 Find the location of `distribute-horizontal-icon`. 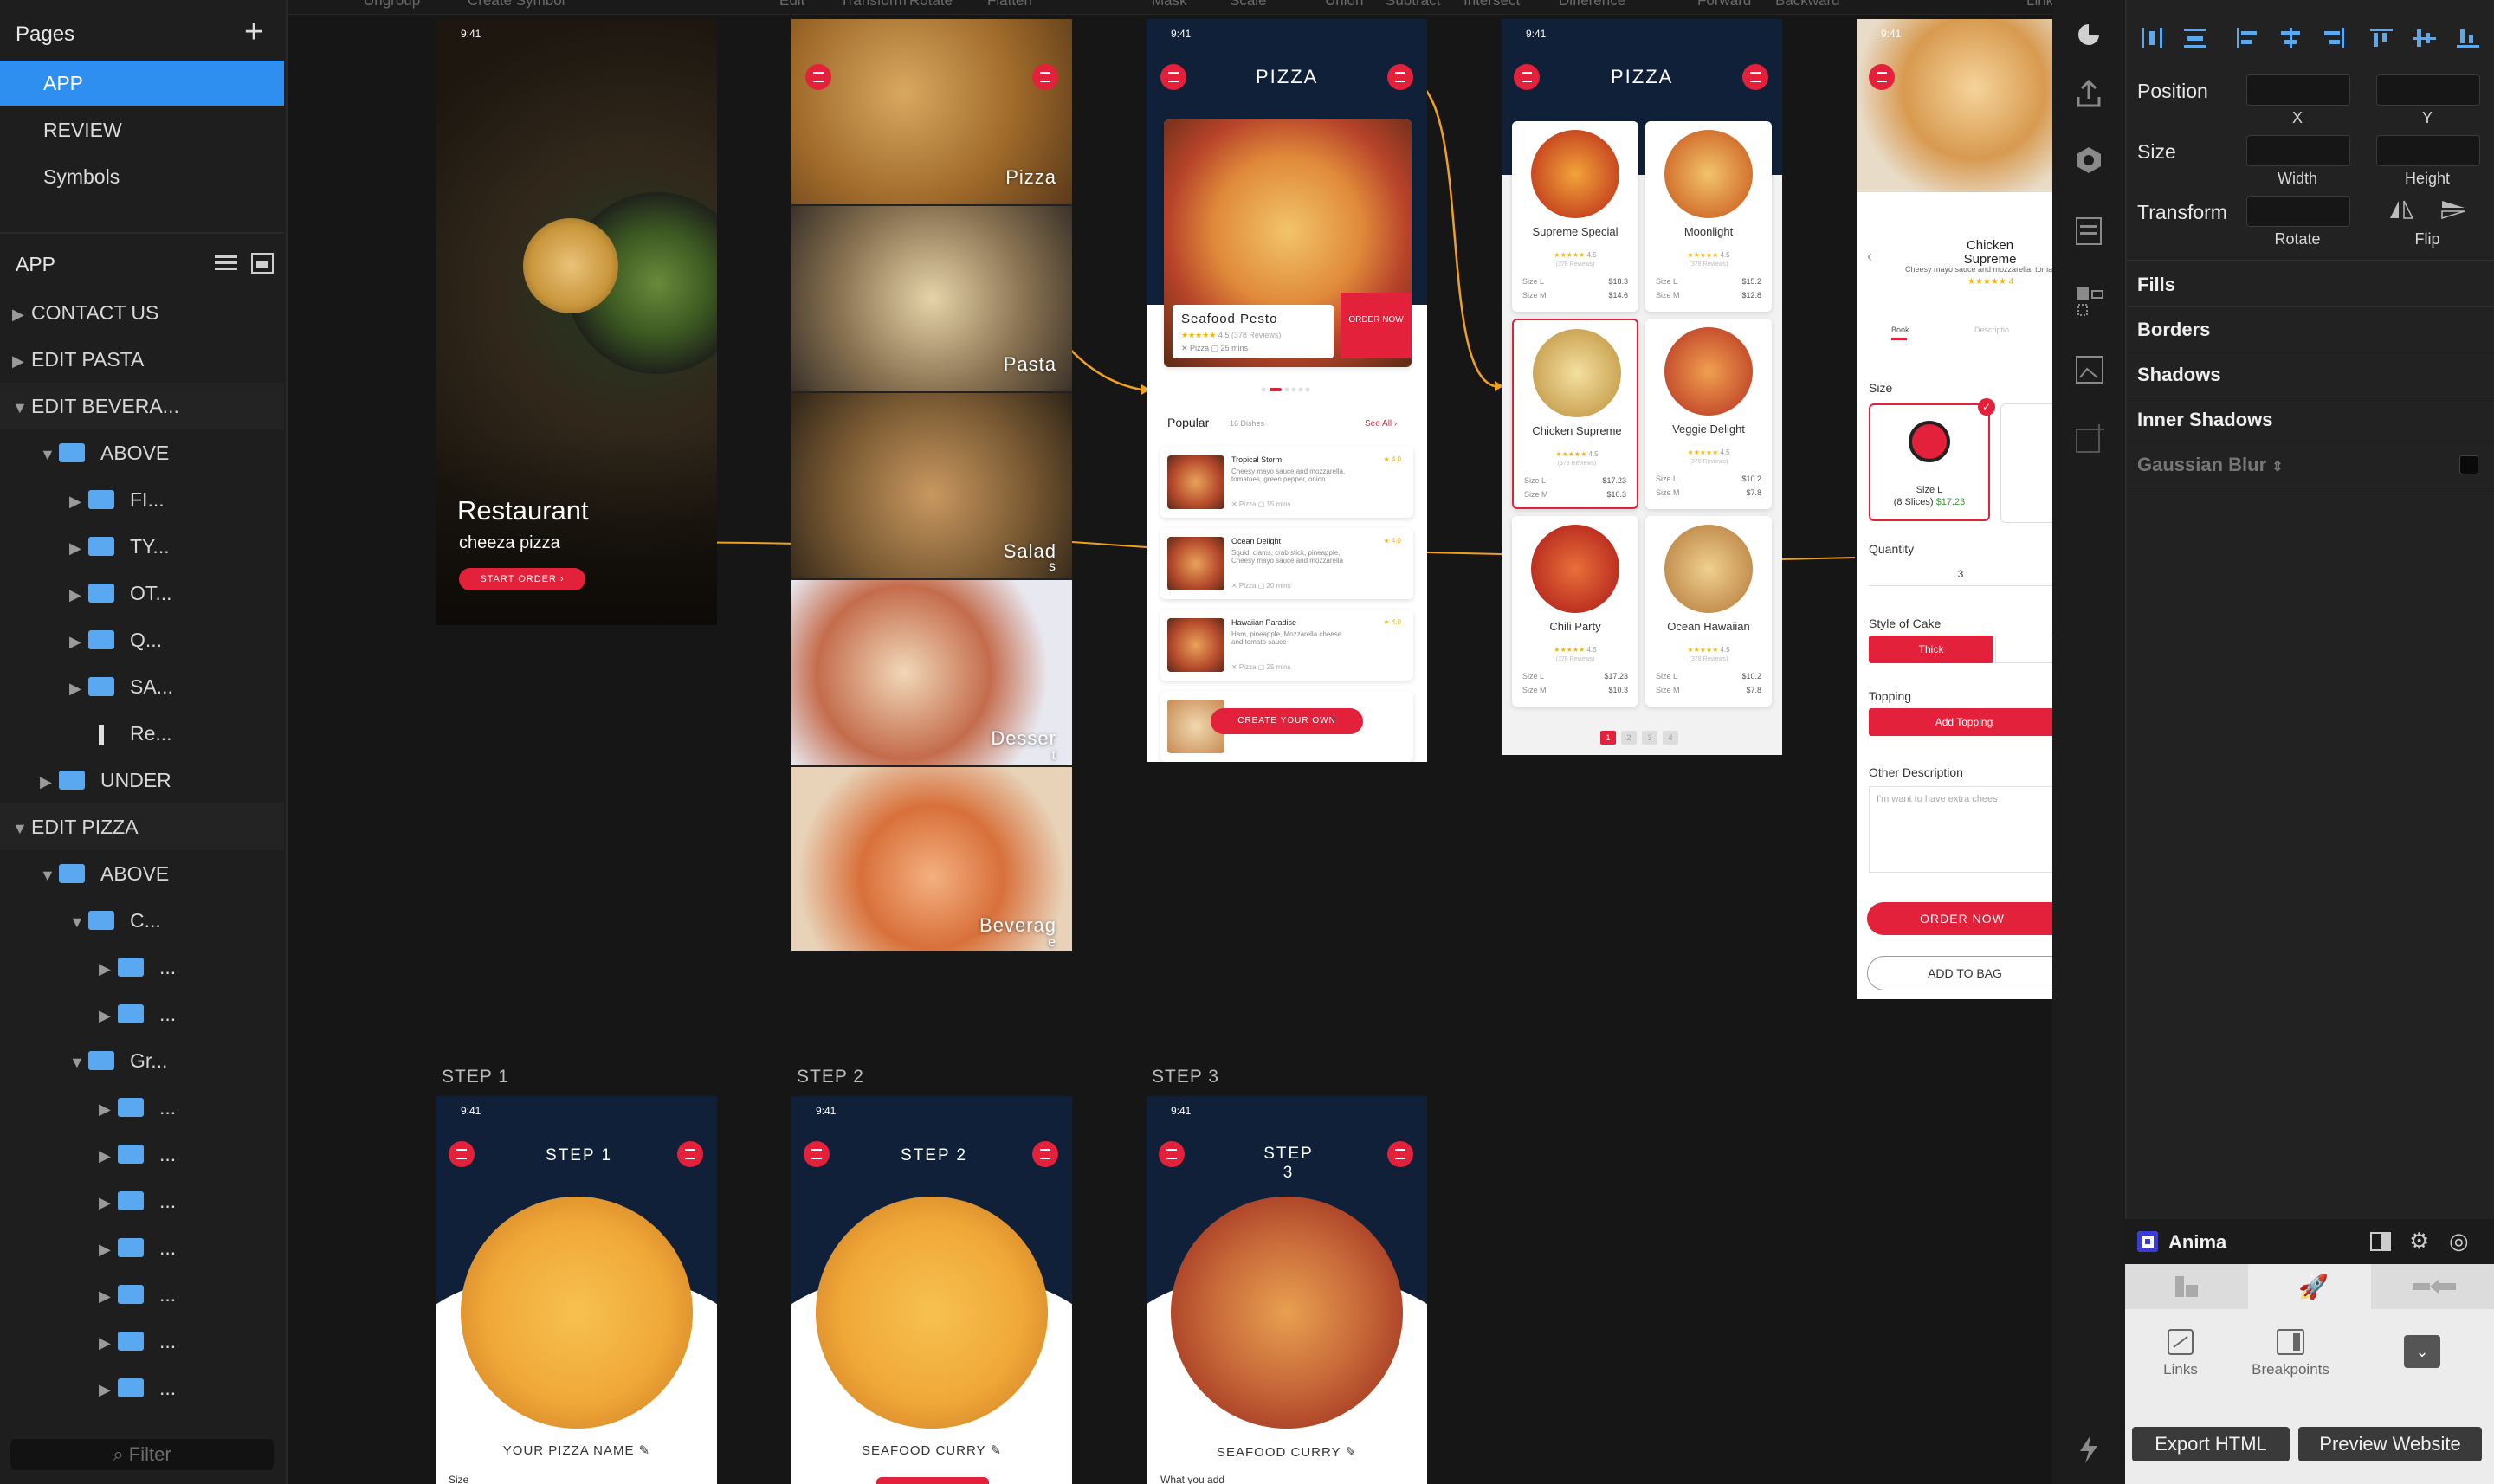

distribute-horizontal-icon is located at coordinates (2152, 38).